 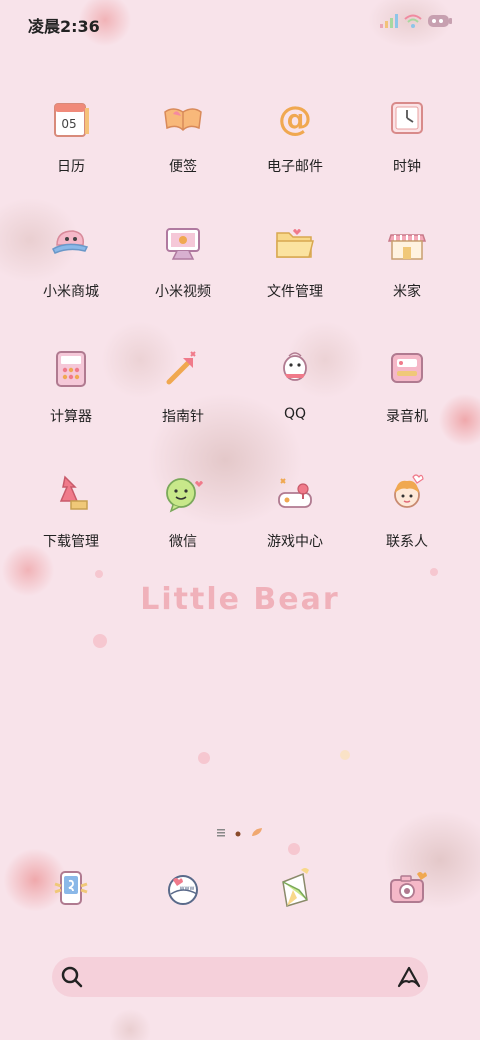 I want to click on status-icons, so click(x=416, y=22).